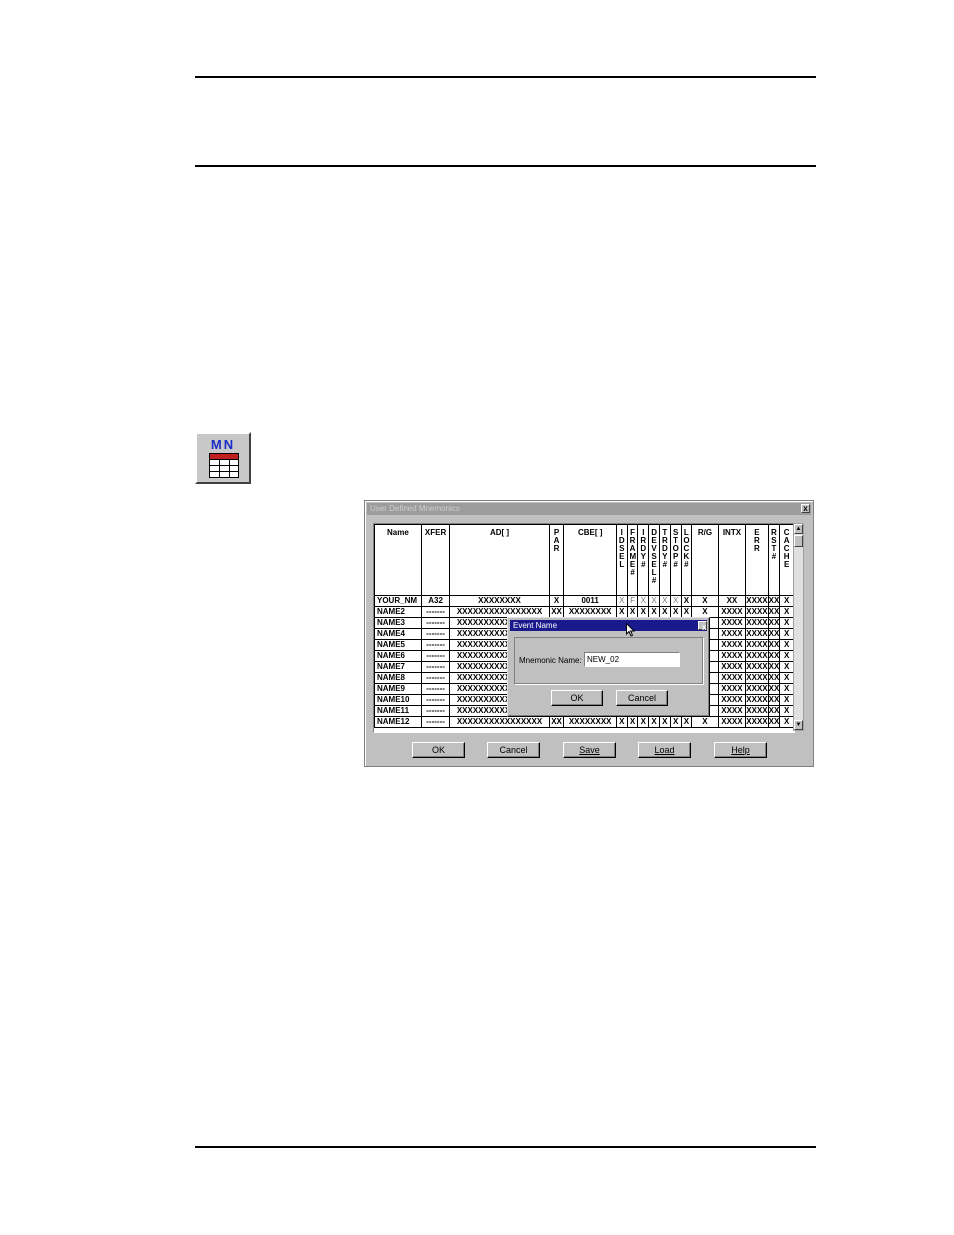 This screenshot has width=954, height=1235. What do you see at coordinates (435, 601) in the screenshot?
I see `table-cell: A32` at bounding box center [435, 601].